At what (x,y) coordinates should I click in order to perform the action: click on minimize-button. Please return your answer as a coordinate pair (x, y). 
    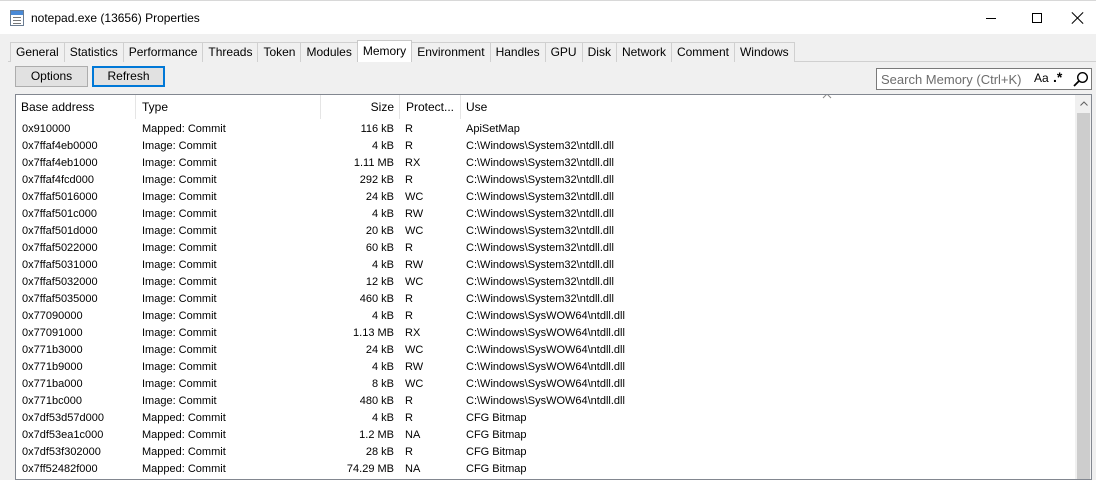
    Looking at the image, I should click on (991, 18).